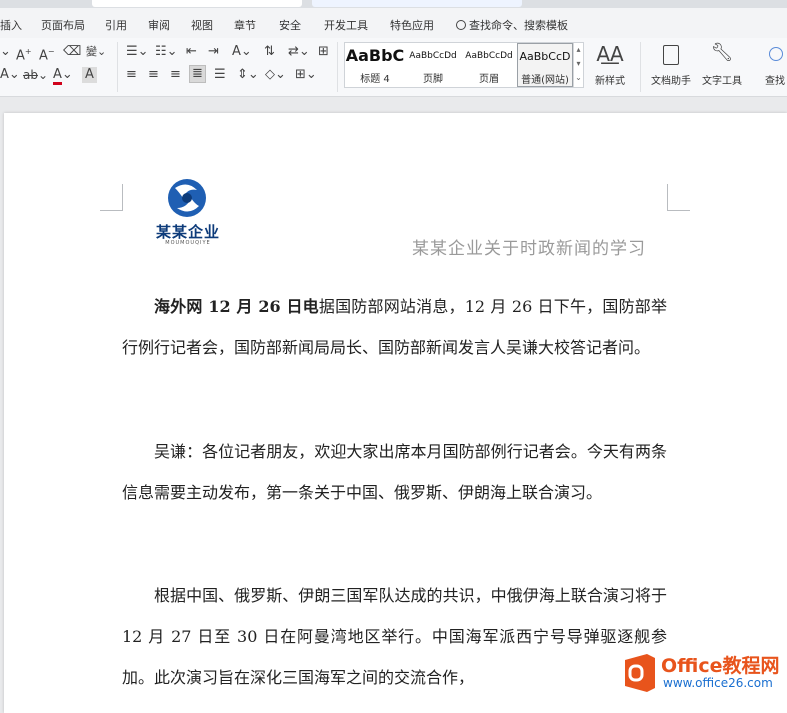 The width and height of the screenshot is (787, 713). I want to click on logo-icon, so click(187, 198).